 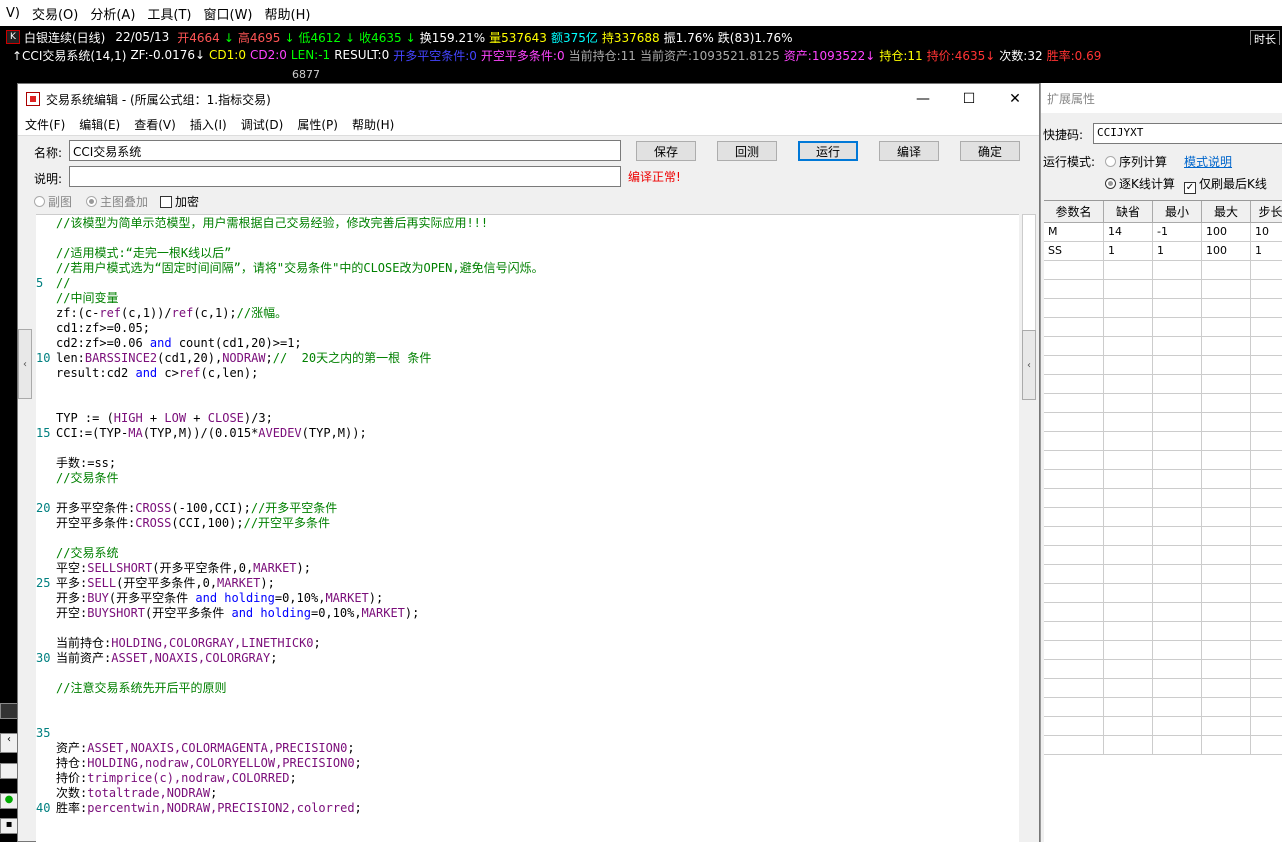 What do you see at coordinates (155, 124) in the screenshot?
I see `editor-menu-item: 查看(V)` at bounding box center [155, 124].